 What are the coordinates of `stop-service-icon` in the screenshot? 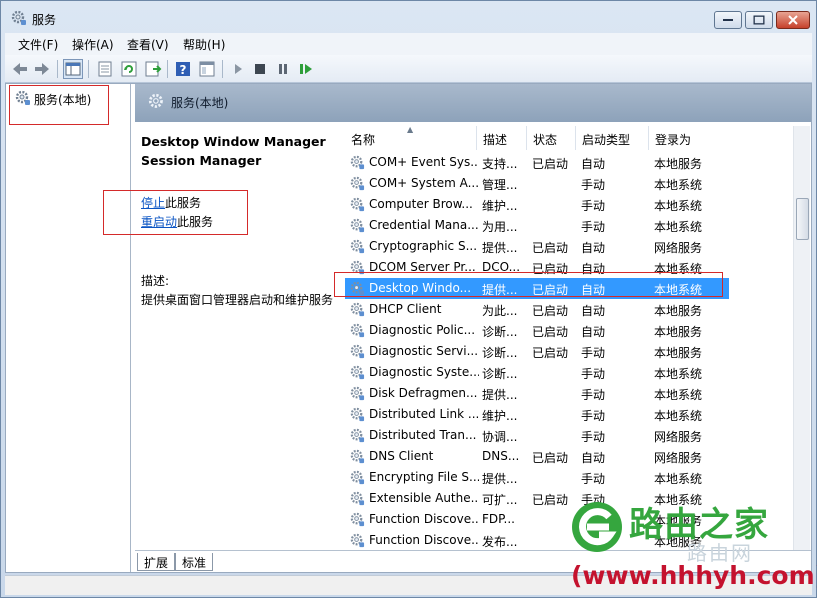 It's located at (260, 69).